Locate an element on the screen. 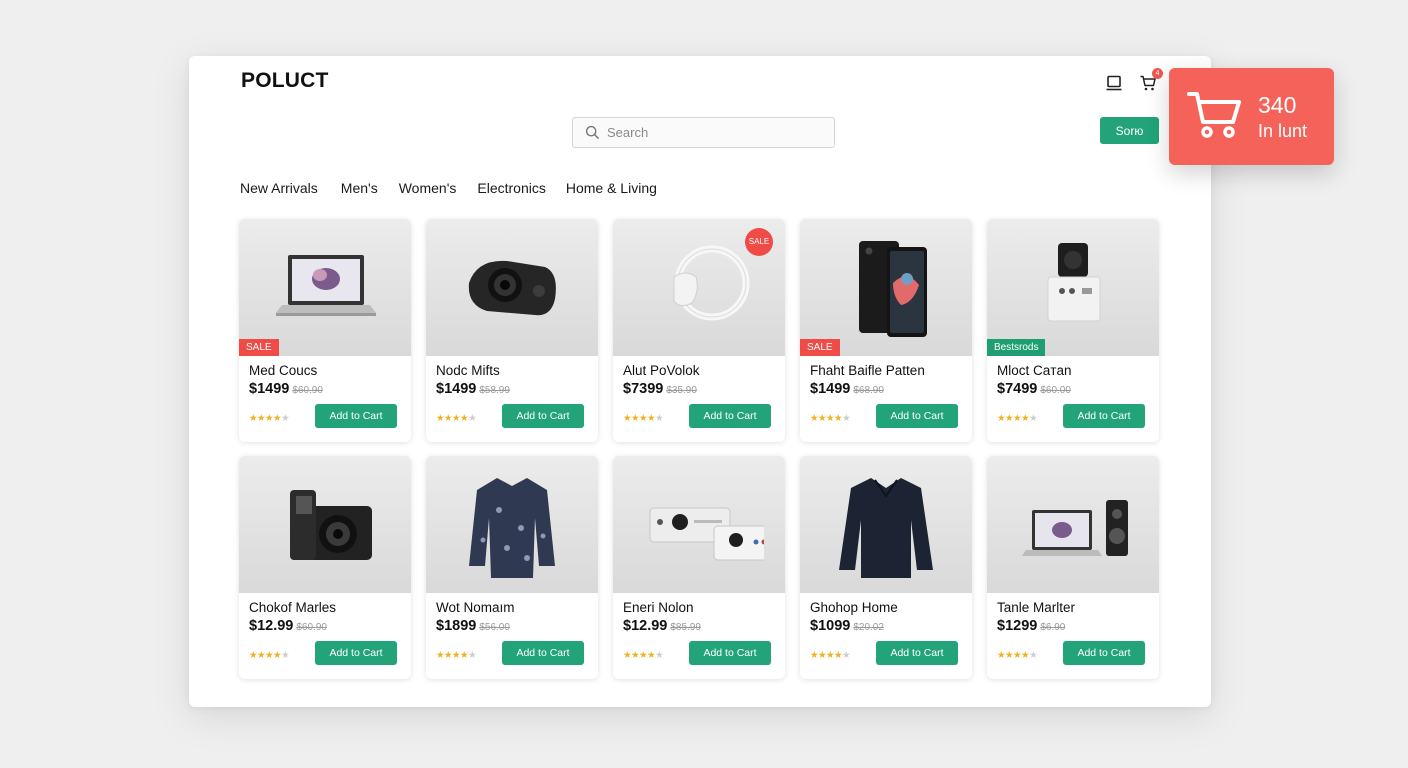 The width and height of the screenshot is (1408, 768). product-price: $7499 $60.00 is located at coordinates (1034, 389).